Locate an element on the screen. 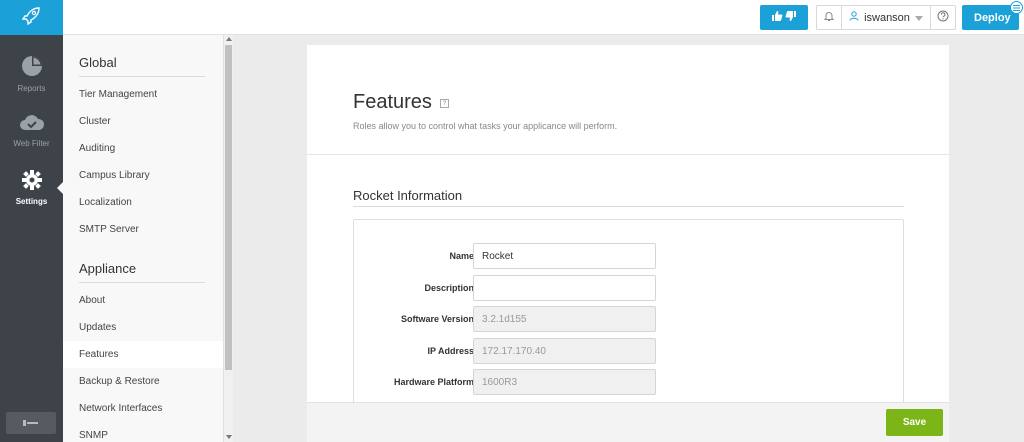 This screenshot has width=1024, height=442. sidebar-scrollbar is located at coordinates (228, 238).